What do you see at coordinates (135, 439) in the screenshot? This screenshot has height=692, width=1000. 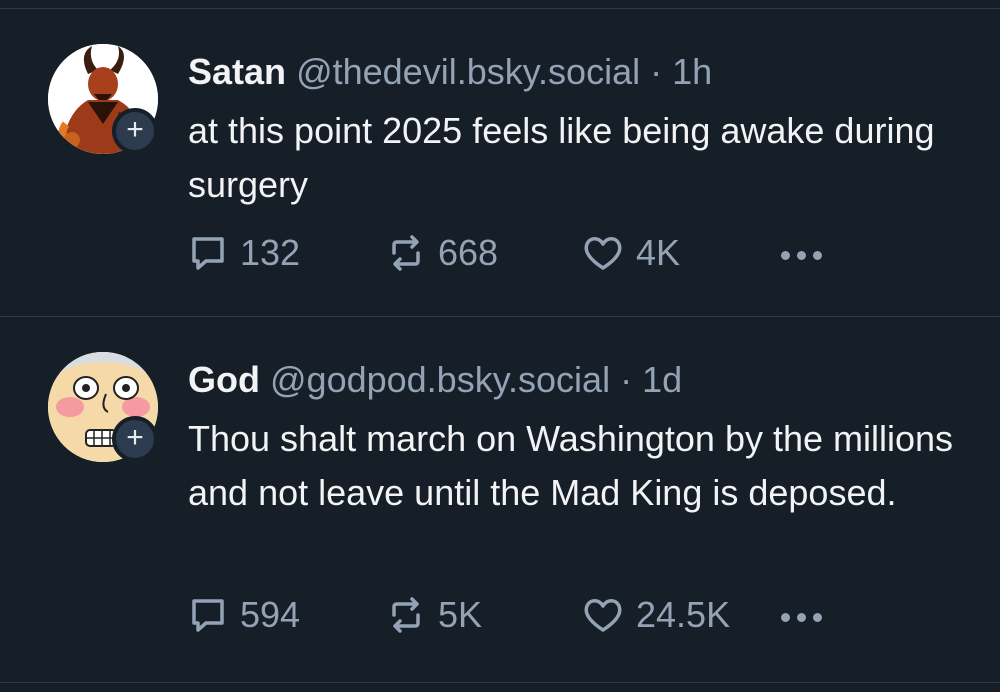 I see `follow-button: +` at bounding box center [135, 439].